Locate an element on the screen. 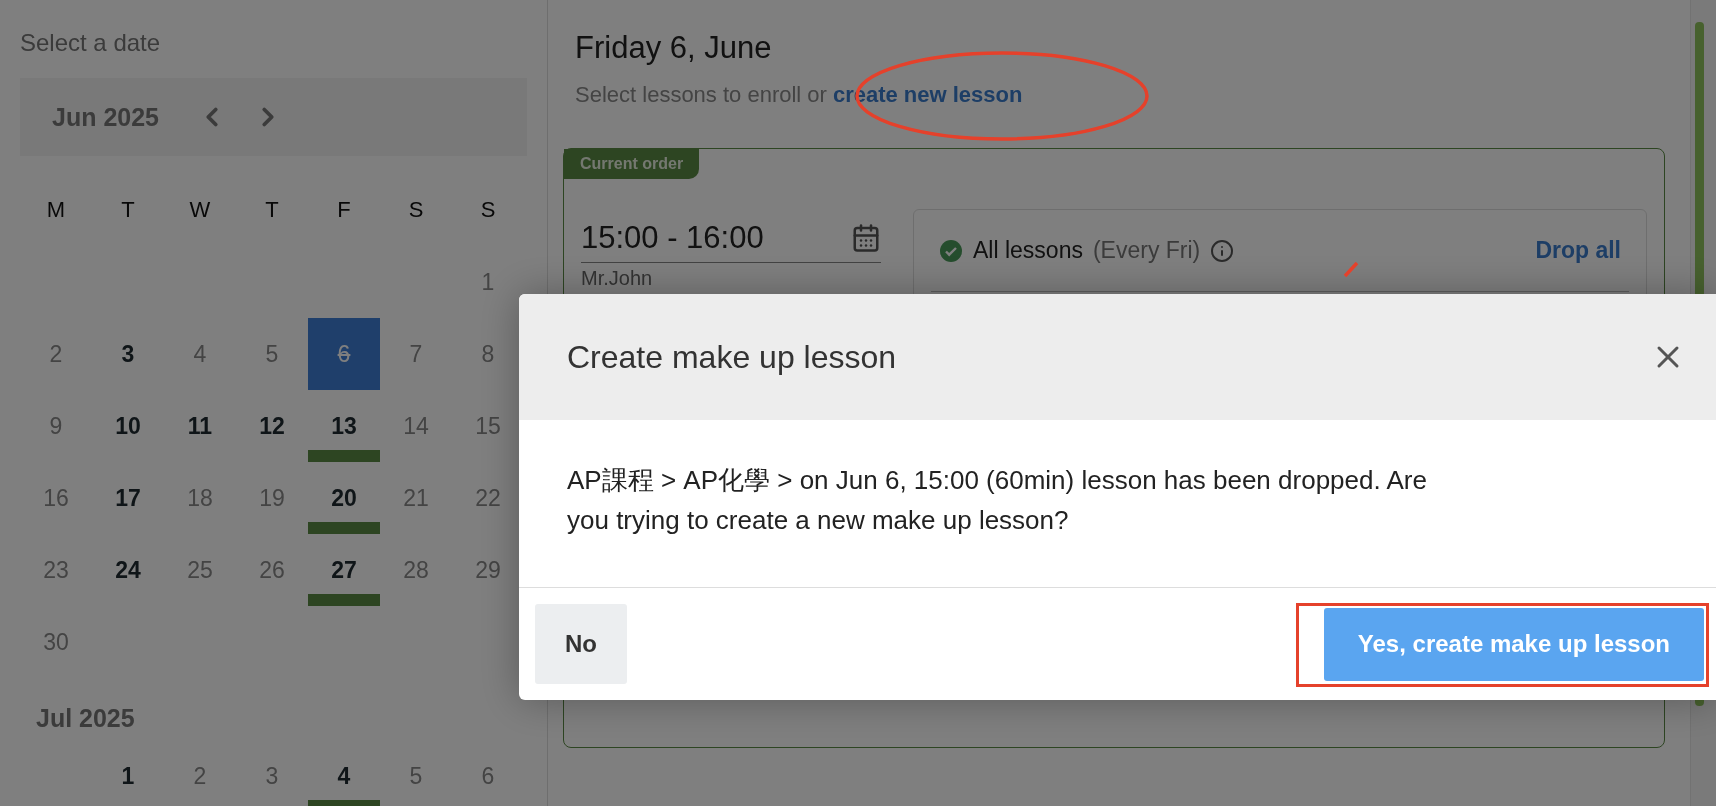 This screenshot has width=1716, height=806. order-tag: Current order is located at coordinates (632, 164).